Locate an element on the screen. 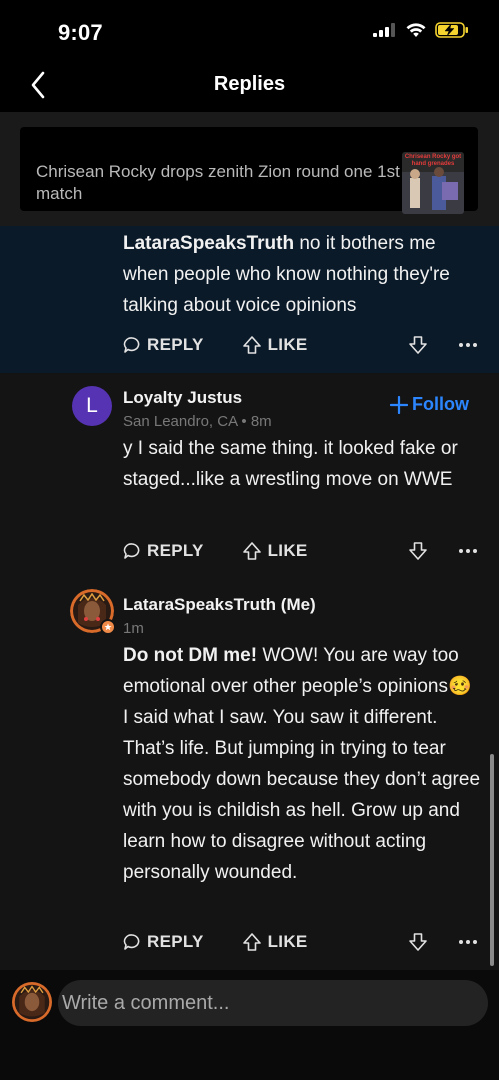 The width and height of the screenshot is (499, 1080). status-icons is located at coordinates (421, 32).